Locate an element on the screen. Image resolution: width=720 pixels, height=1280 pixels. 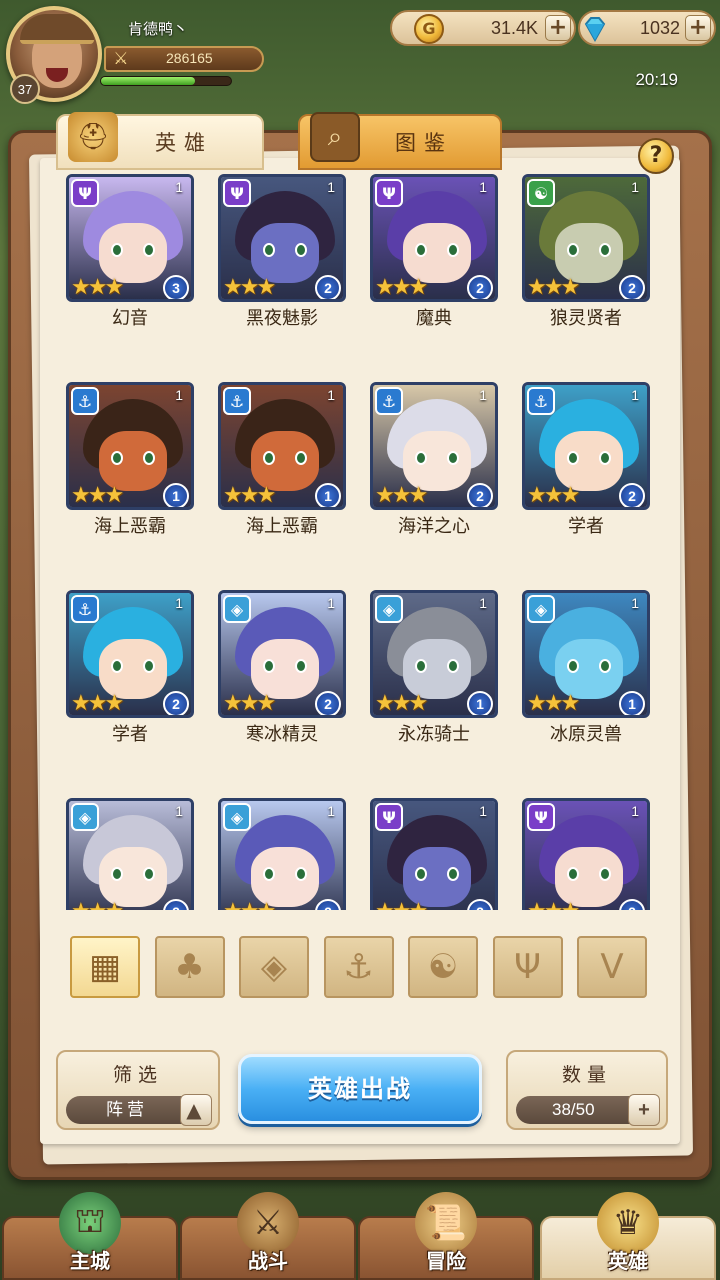
nav-heroes: ♛ 英雄 is located at coordinates (628, 1236).